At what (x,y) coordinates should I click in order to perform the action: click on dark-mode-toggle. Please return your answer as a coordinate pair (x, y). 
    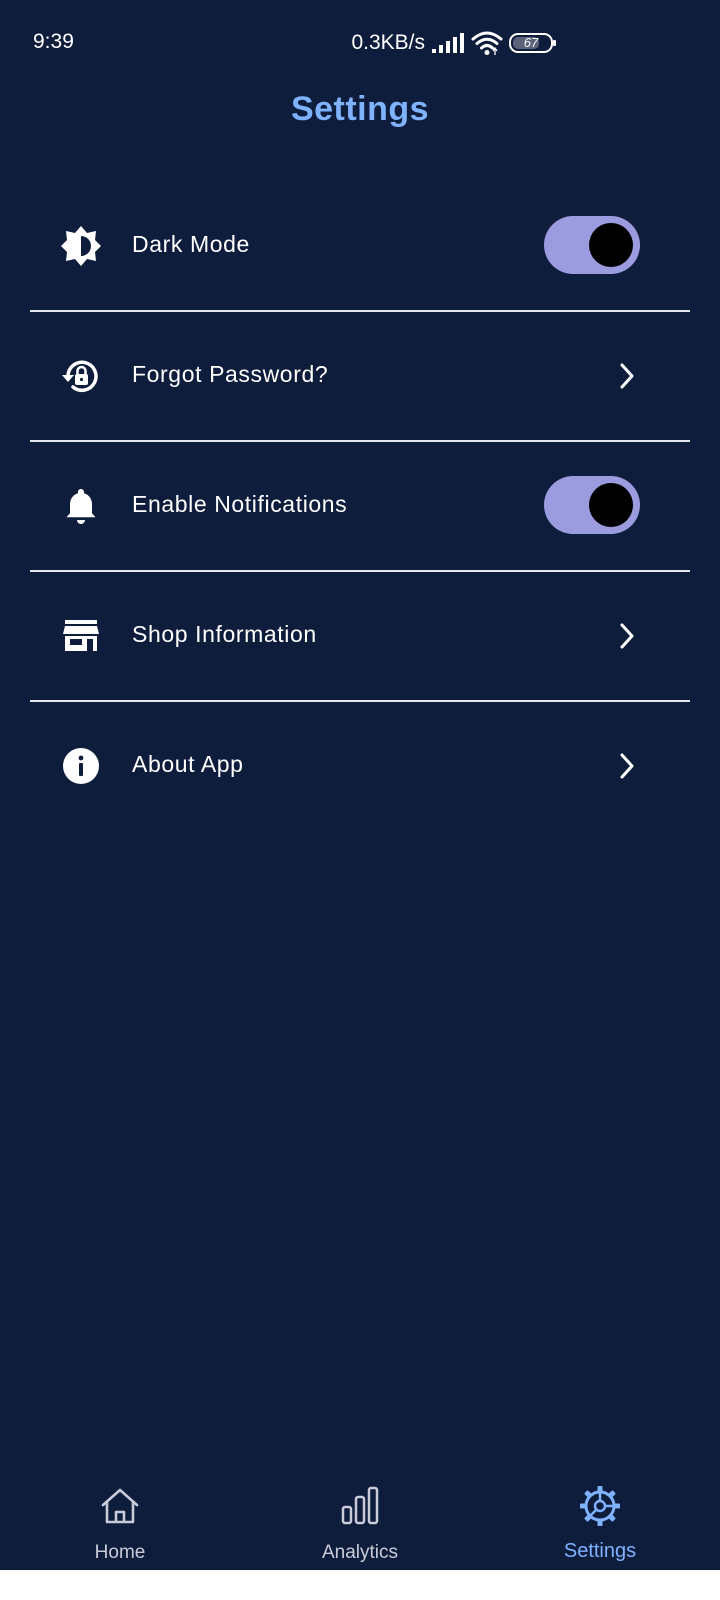
    Looking at the image, I should click on (592, 245).